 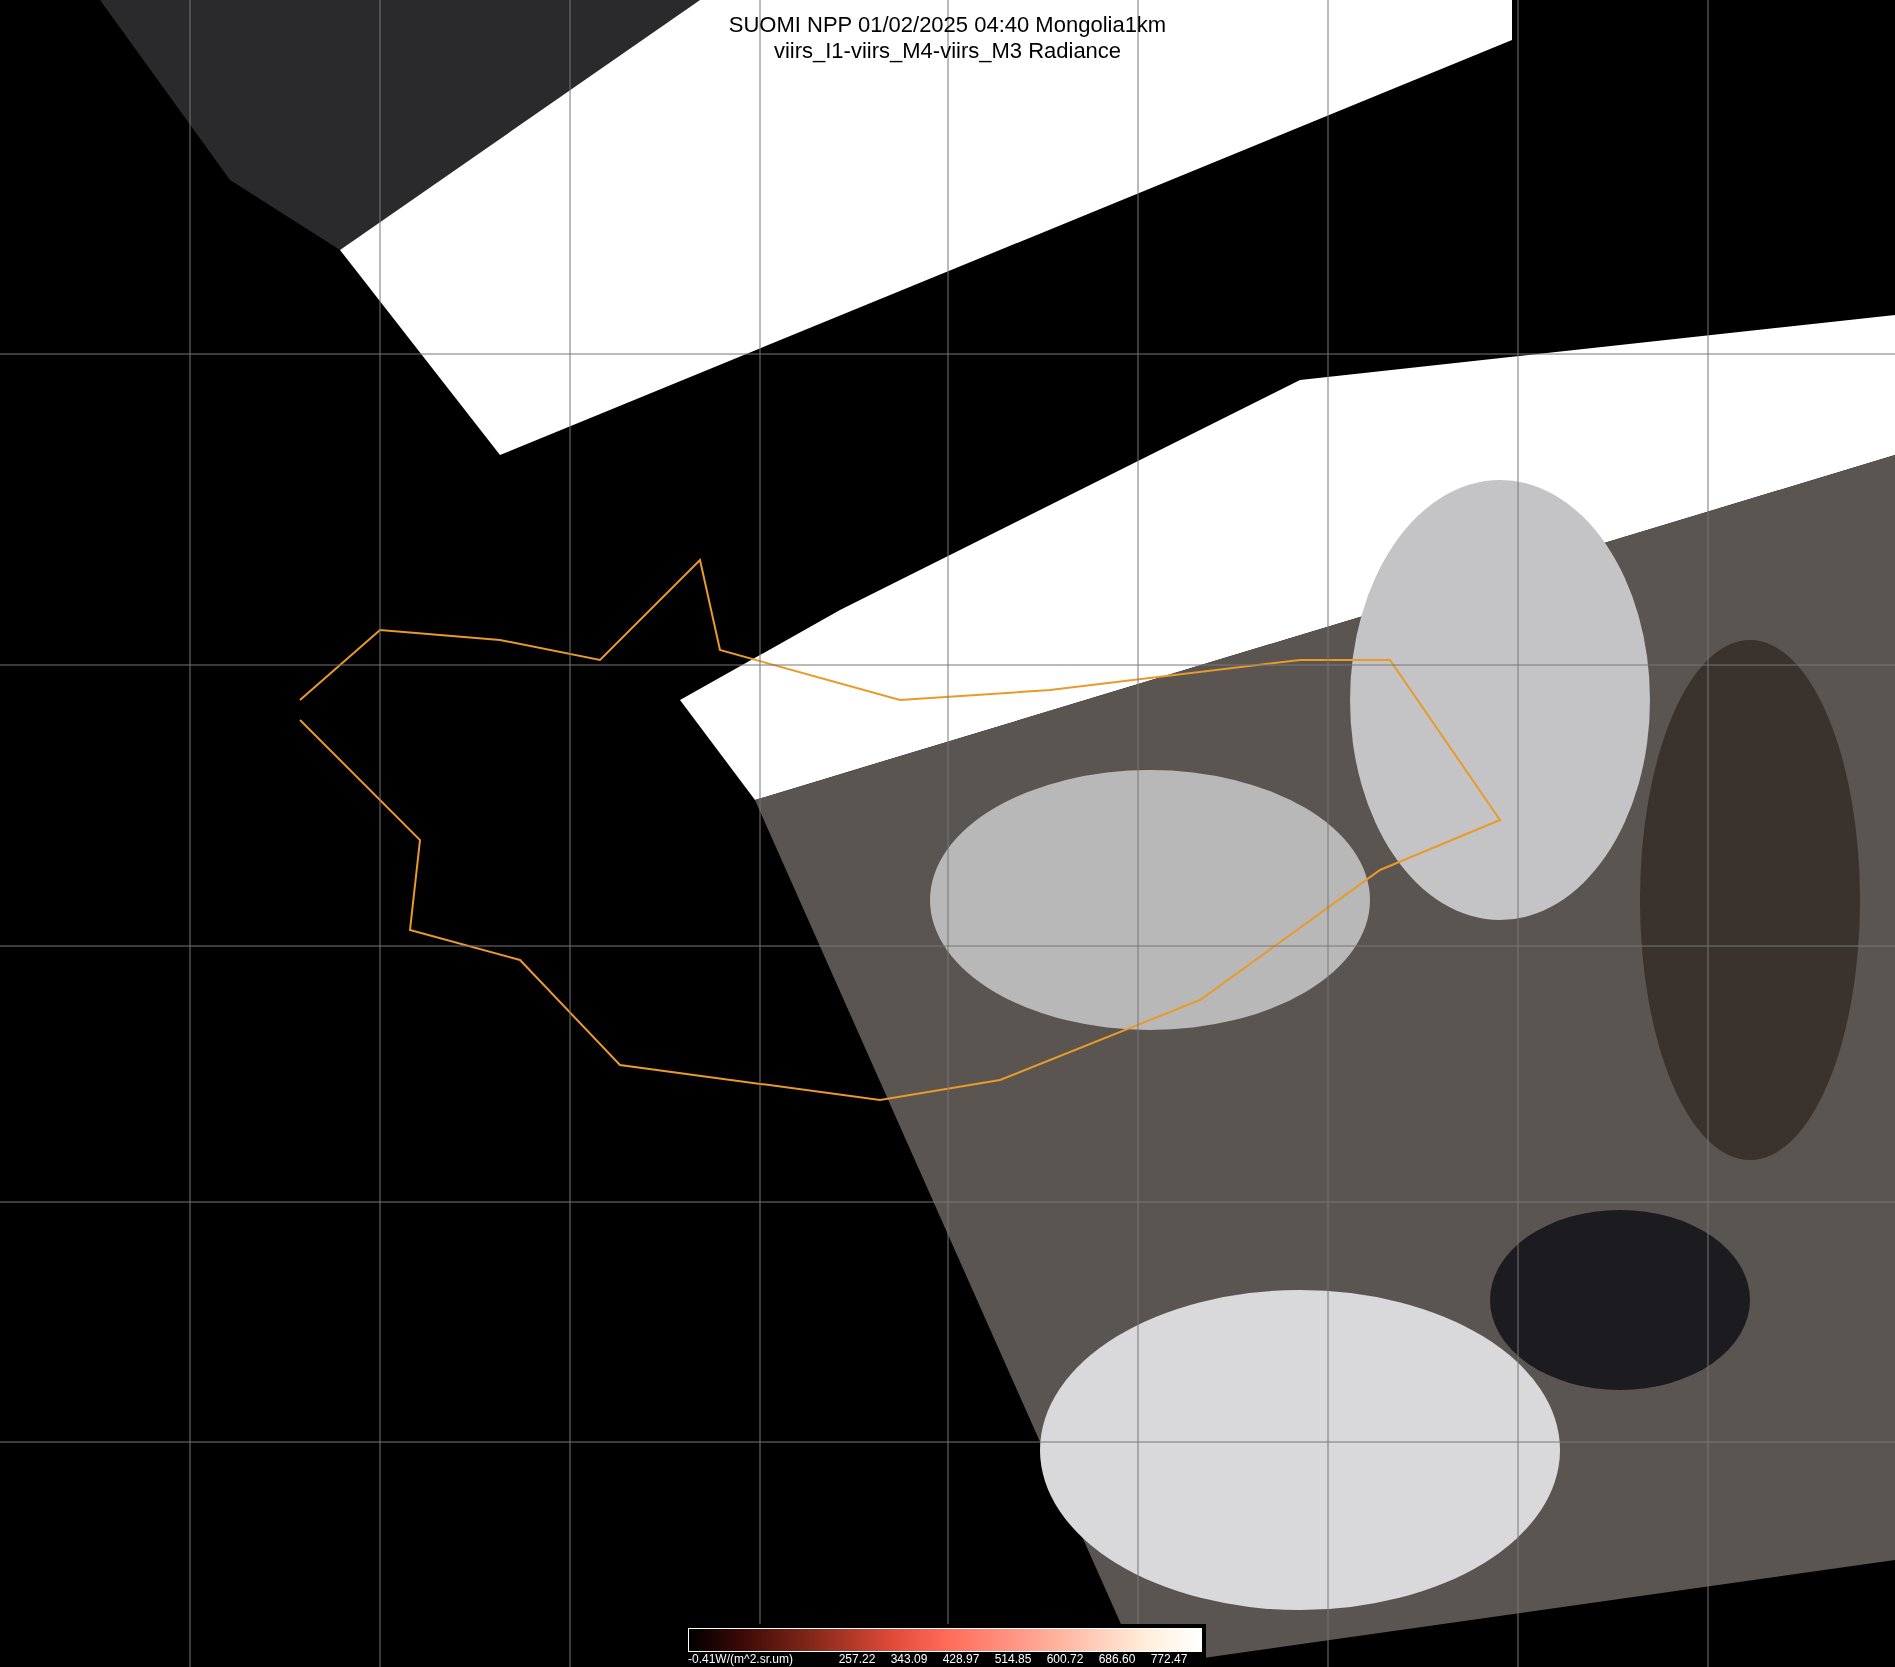 I want to click on map-subtitle: viirs_I1-viirs_M4-viirs_M3 Radiance, so click(x=947, y=51).